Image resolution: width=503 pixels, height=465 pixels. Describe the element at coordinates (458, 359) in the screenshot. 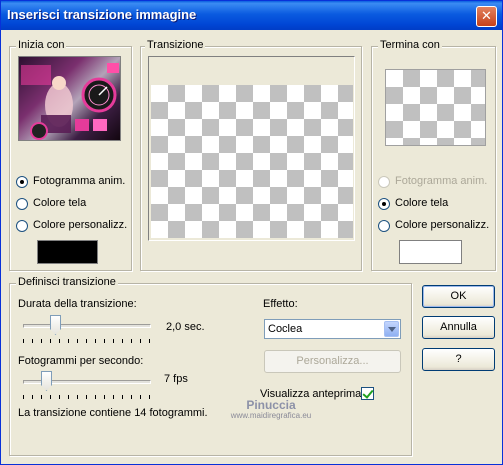

I see `help-button: ?` at that location.